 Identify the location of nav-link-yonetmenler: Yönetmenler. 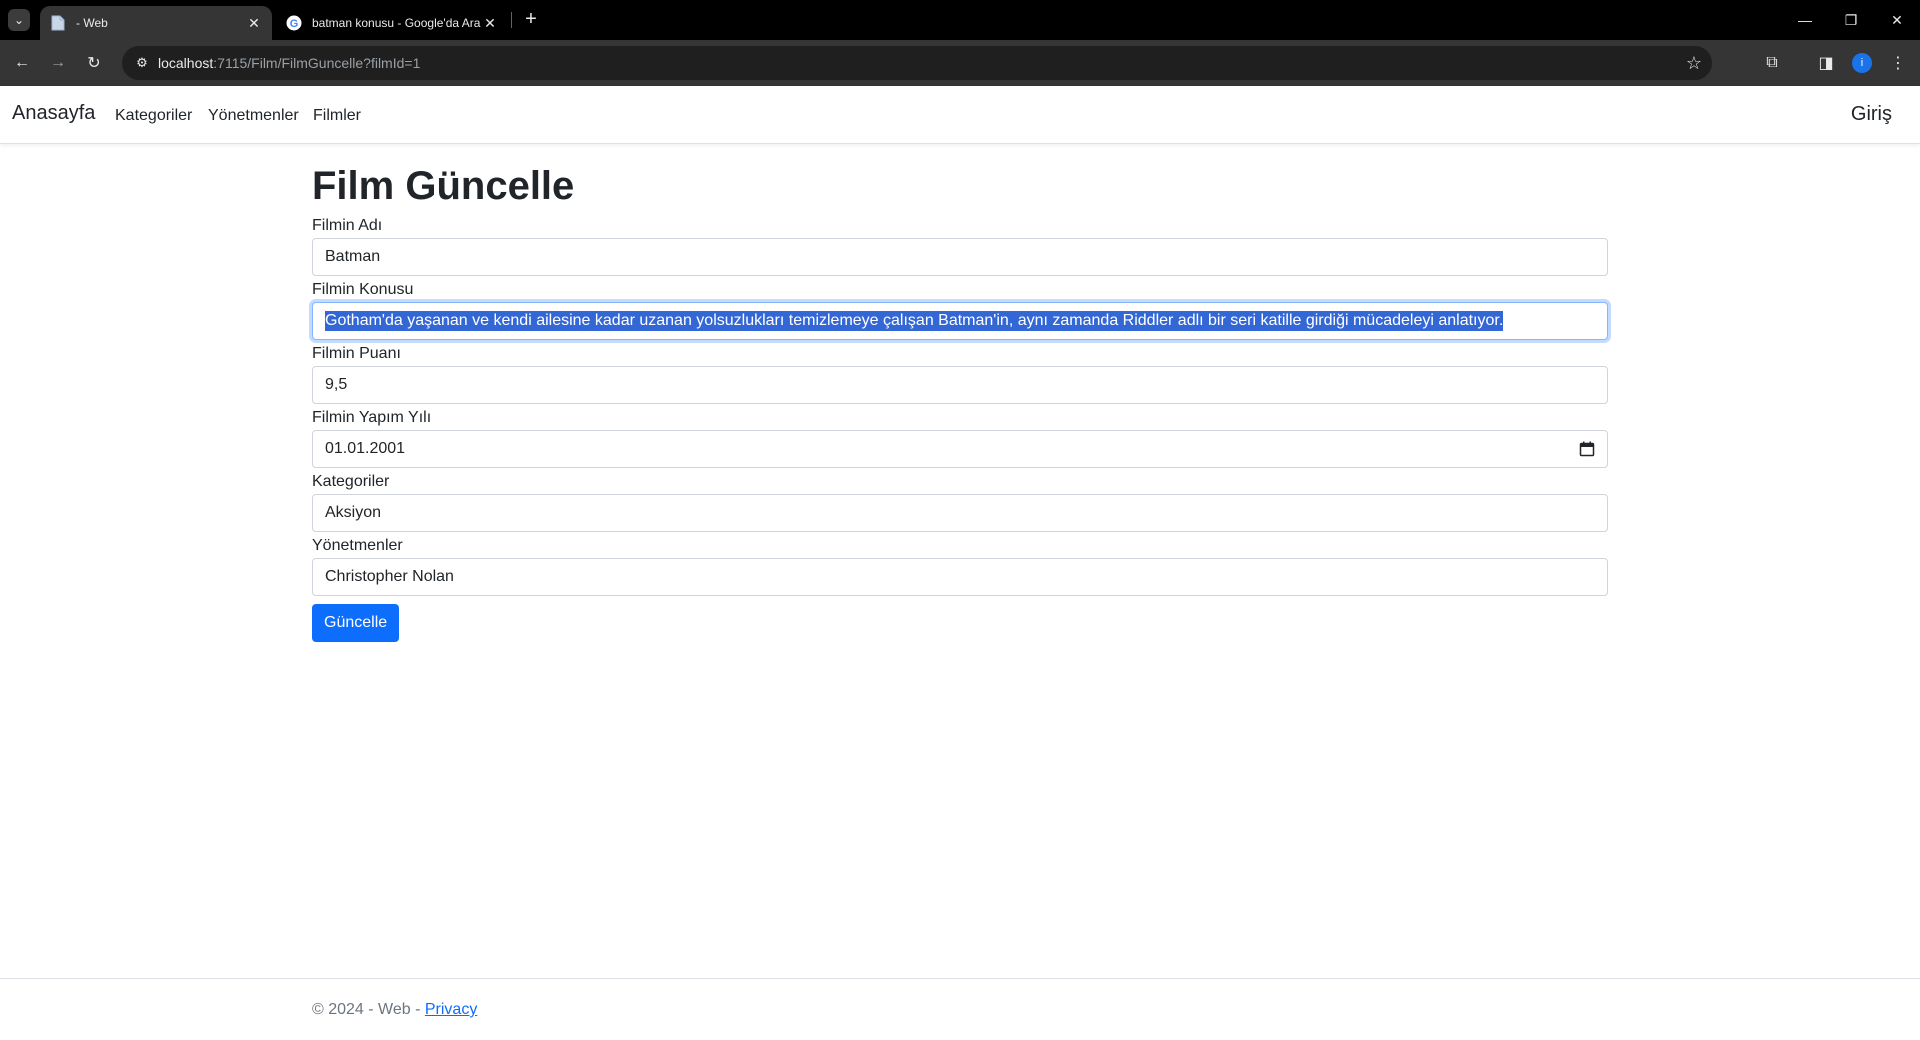
(253, 116).